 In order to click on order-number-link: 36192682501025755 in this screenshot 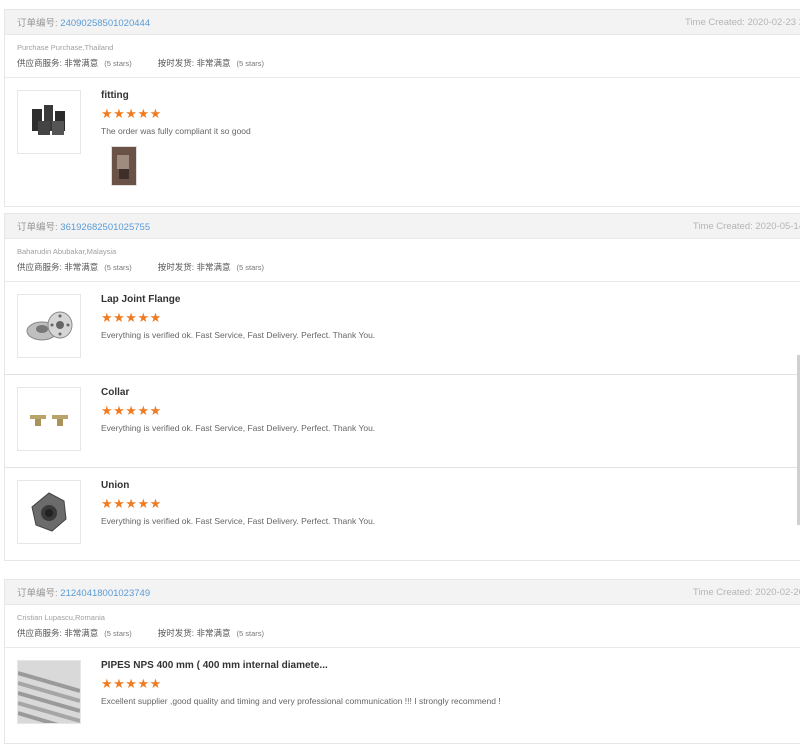, I will do `click(105, 227)`.